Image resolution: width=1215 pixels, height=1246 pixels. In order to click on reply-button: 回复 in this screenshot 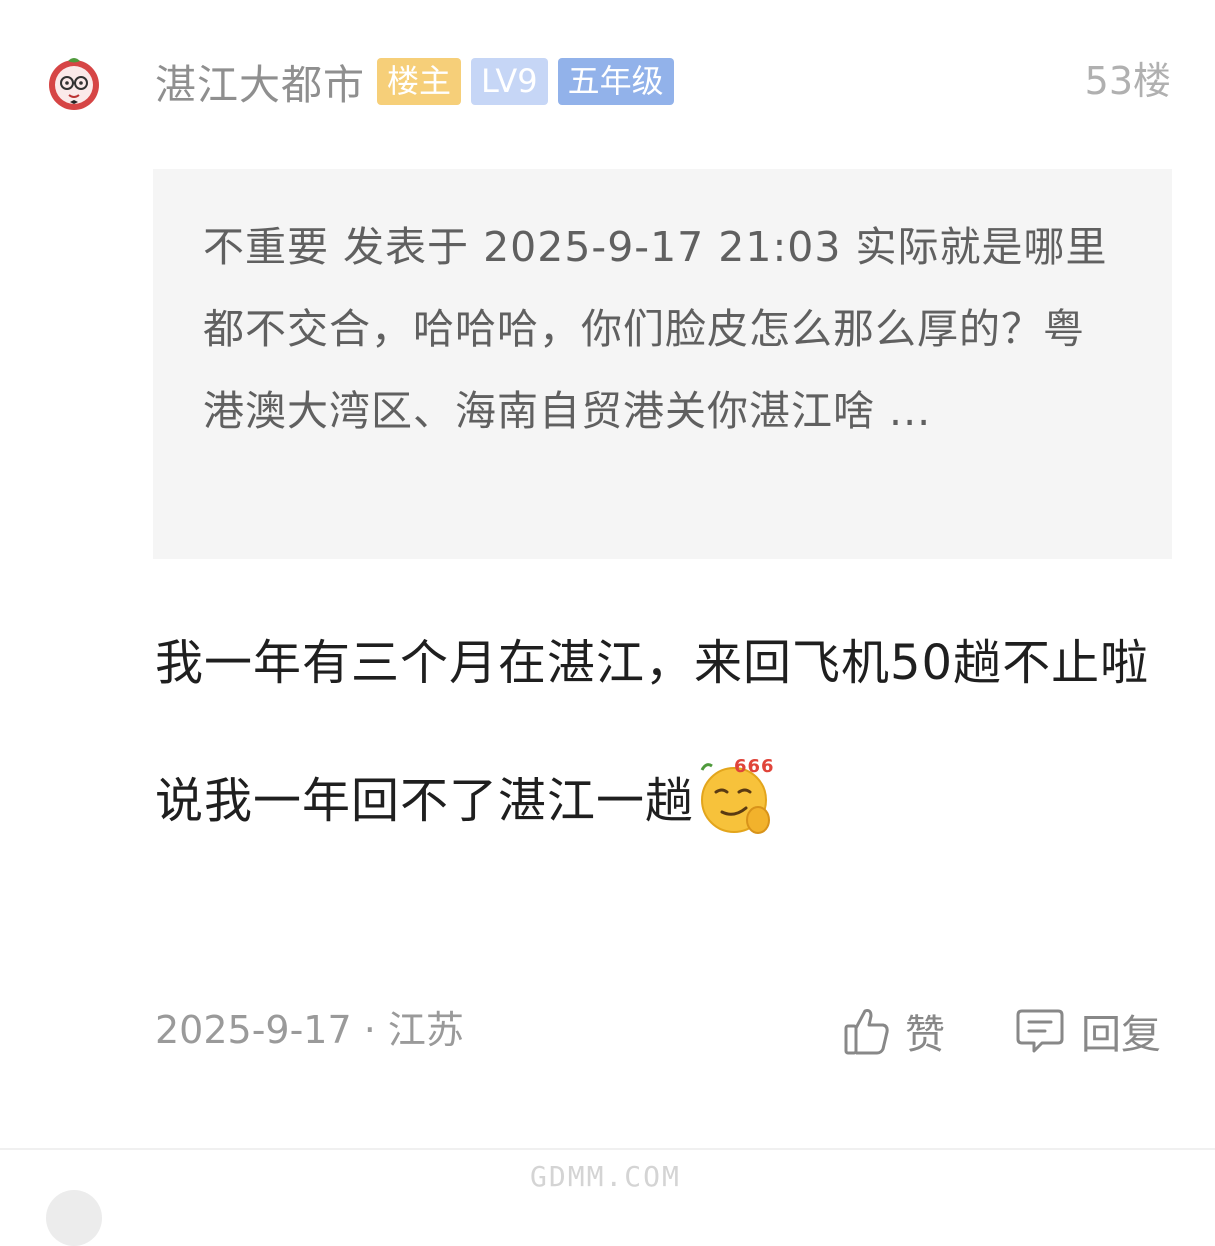, I will do `click(1088, 1031)`.